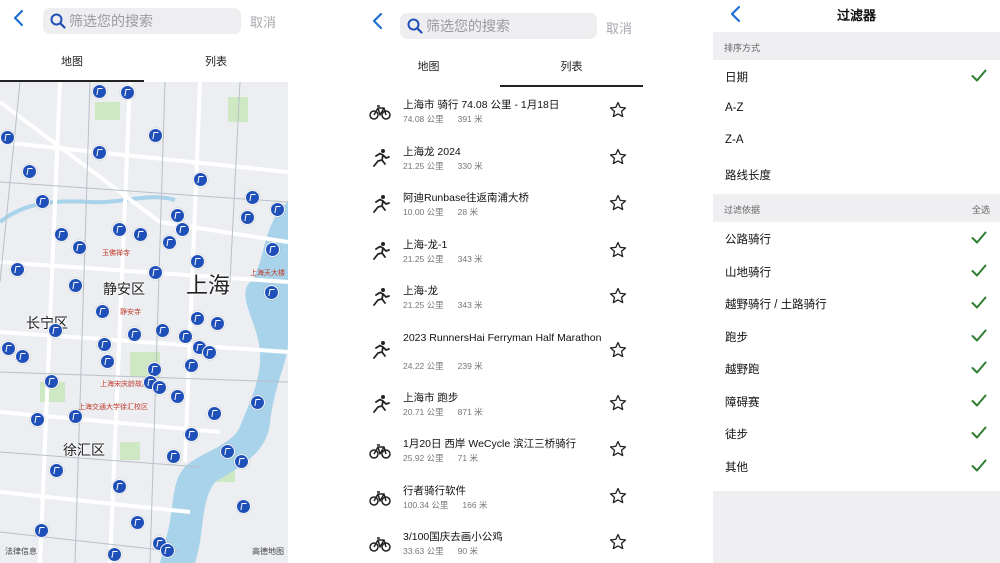  What do you see at coordinates (21, 551) in the screenshot?
I see `legal-info-link: 法律信息` at bounding box center [21, 551].